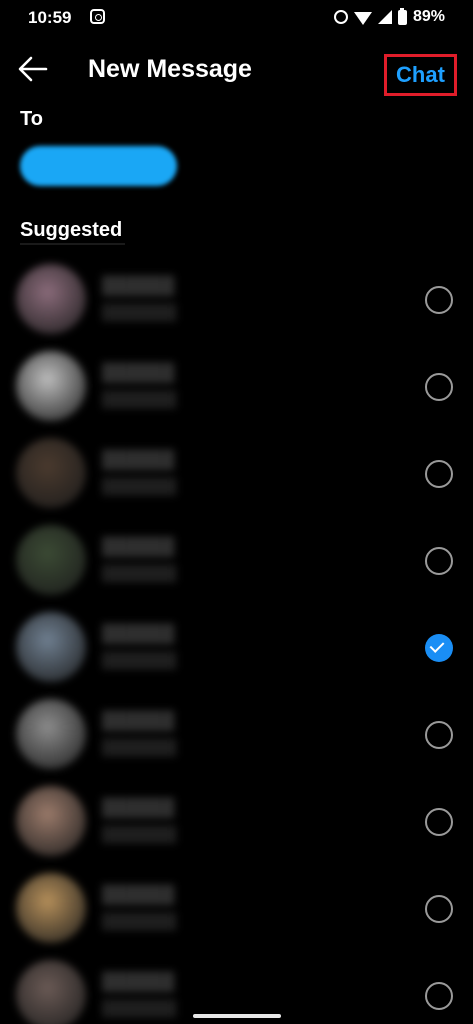  What do you see at coordinates (50, 17) in the screenshot?
I see `status-time: 10:59` at bounding box center [50, 17].